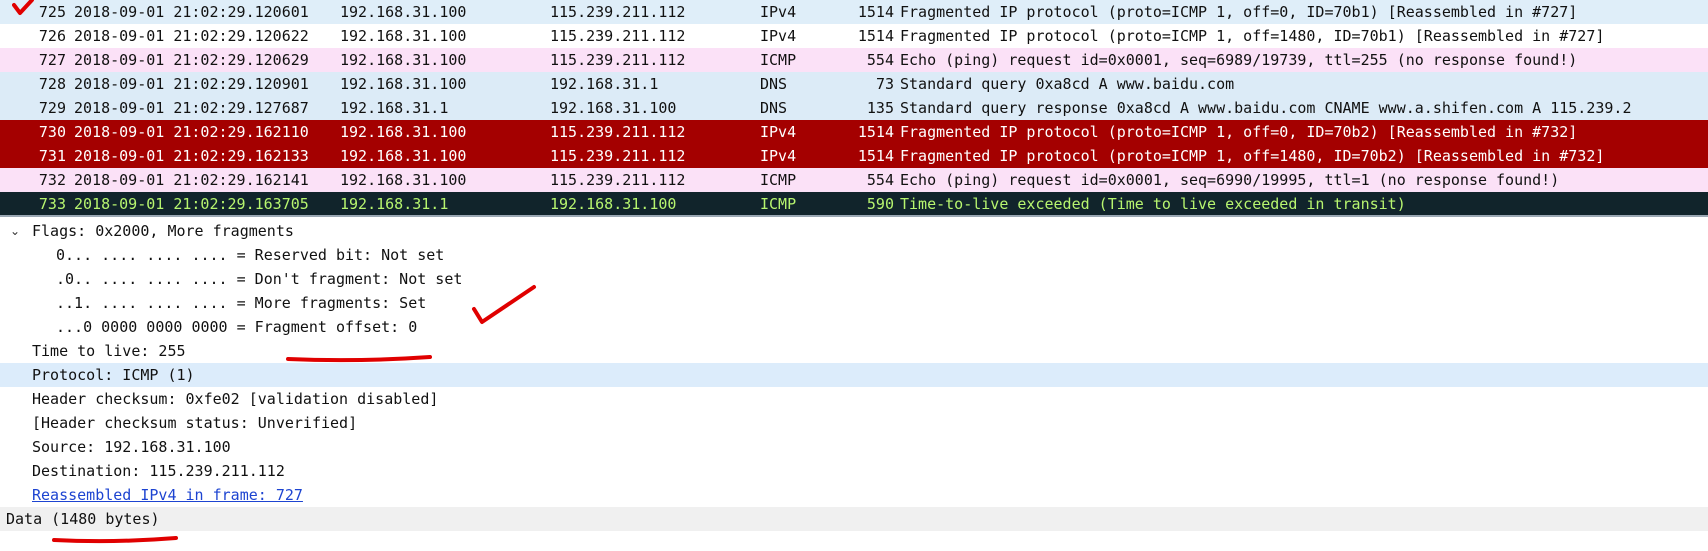  Describe the element at coordinates (854, 423) in the screenshot. I see `tree-item-checksum-status: [Header checksum status: Unverified]` at that location.